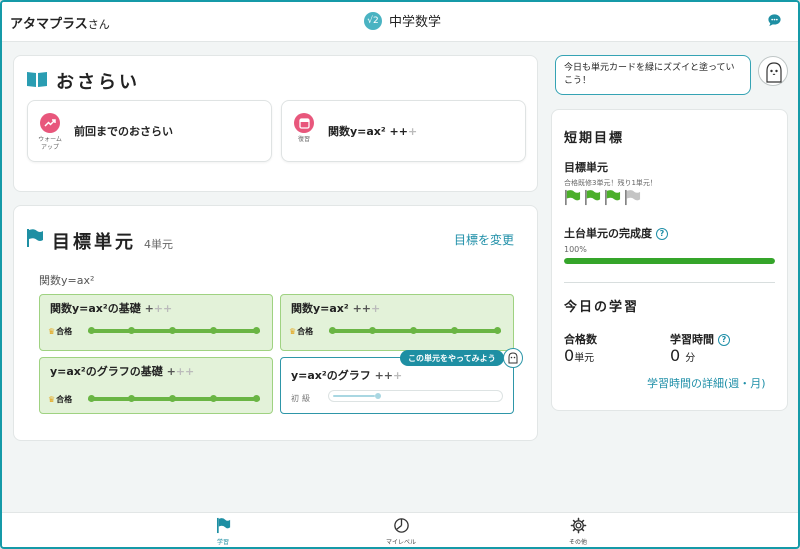 This screenshot has height=549, width=800. What do you see at coordinates (683, 355) in the screenshot?
I see `study-time-value: 0 分` at bounding box center [683, 355].